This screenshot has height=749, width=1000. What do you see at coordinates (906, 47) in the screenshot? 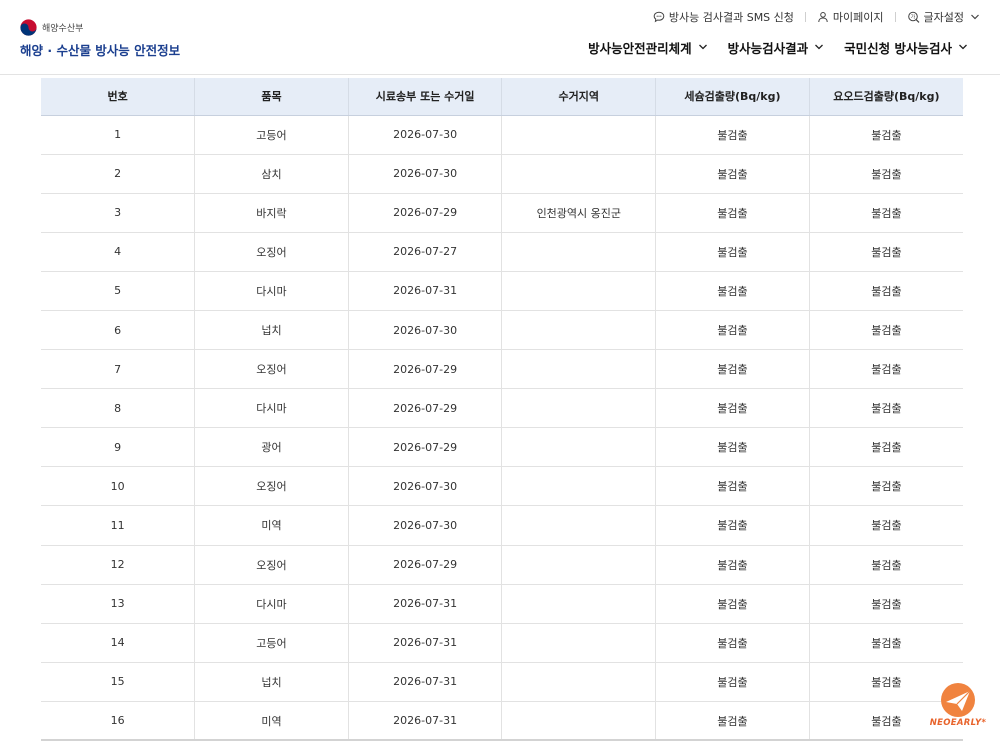
I see `nav-citizen-request: 국민신청 방사능검사` at bounding box center [906, 47].